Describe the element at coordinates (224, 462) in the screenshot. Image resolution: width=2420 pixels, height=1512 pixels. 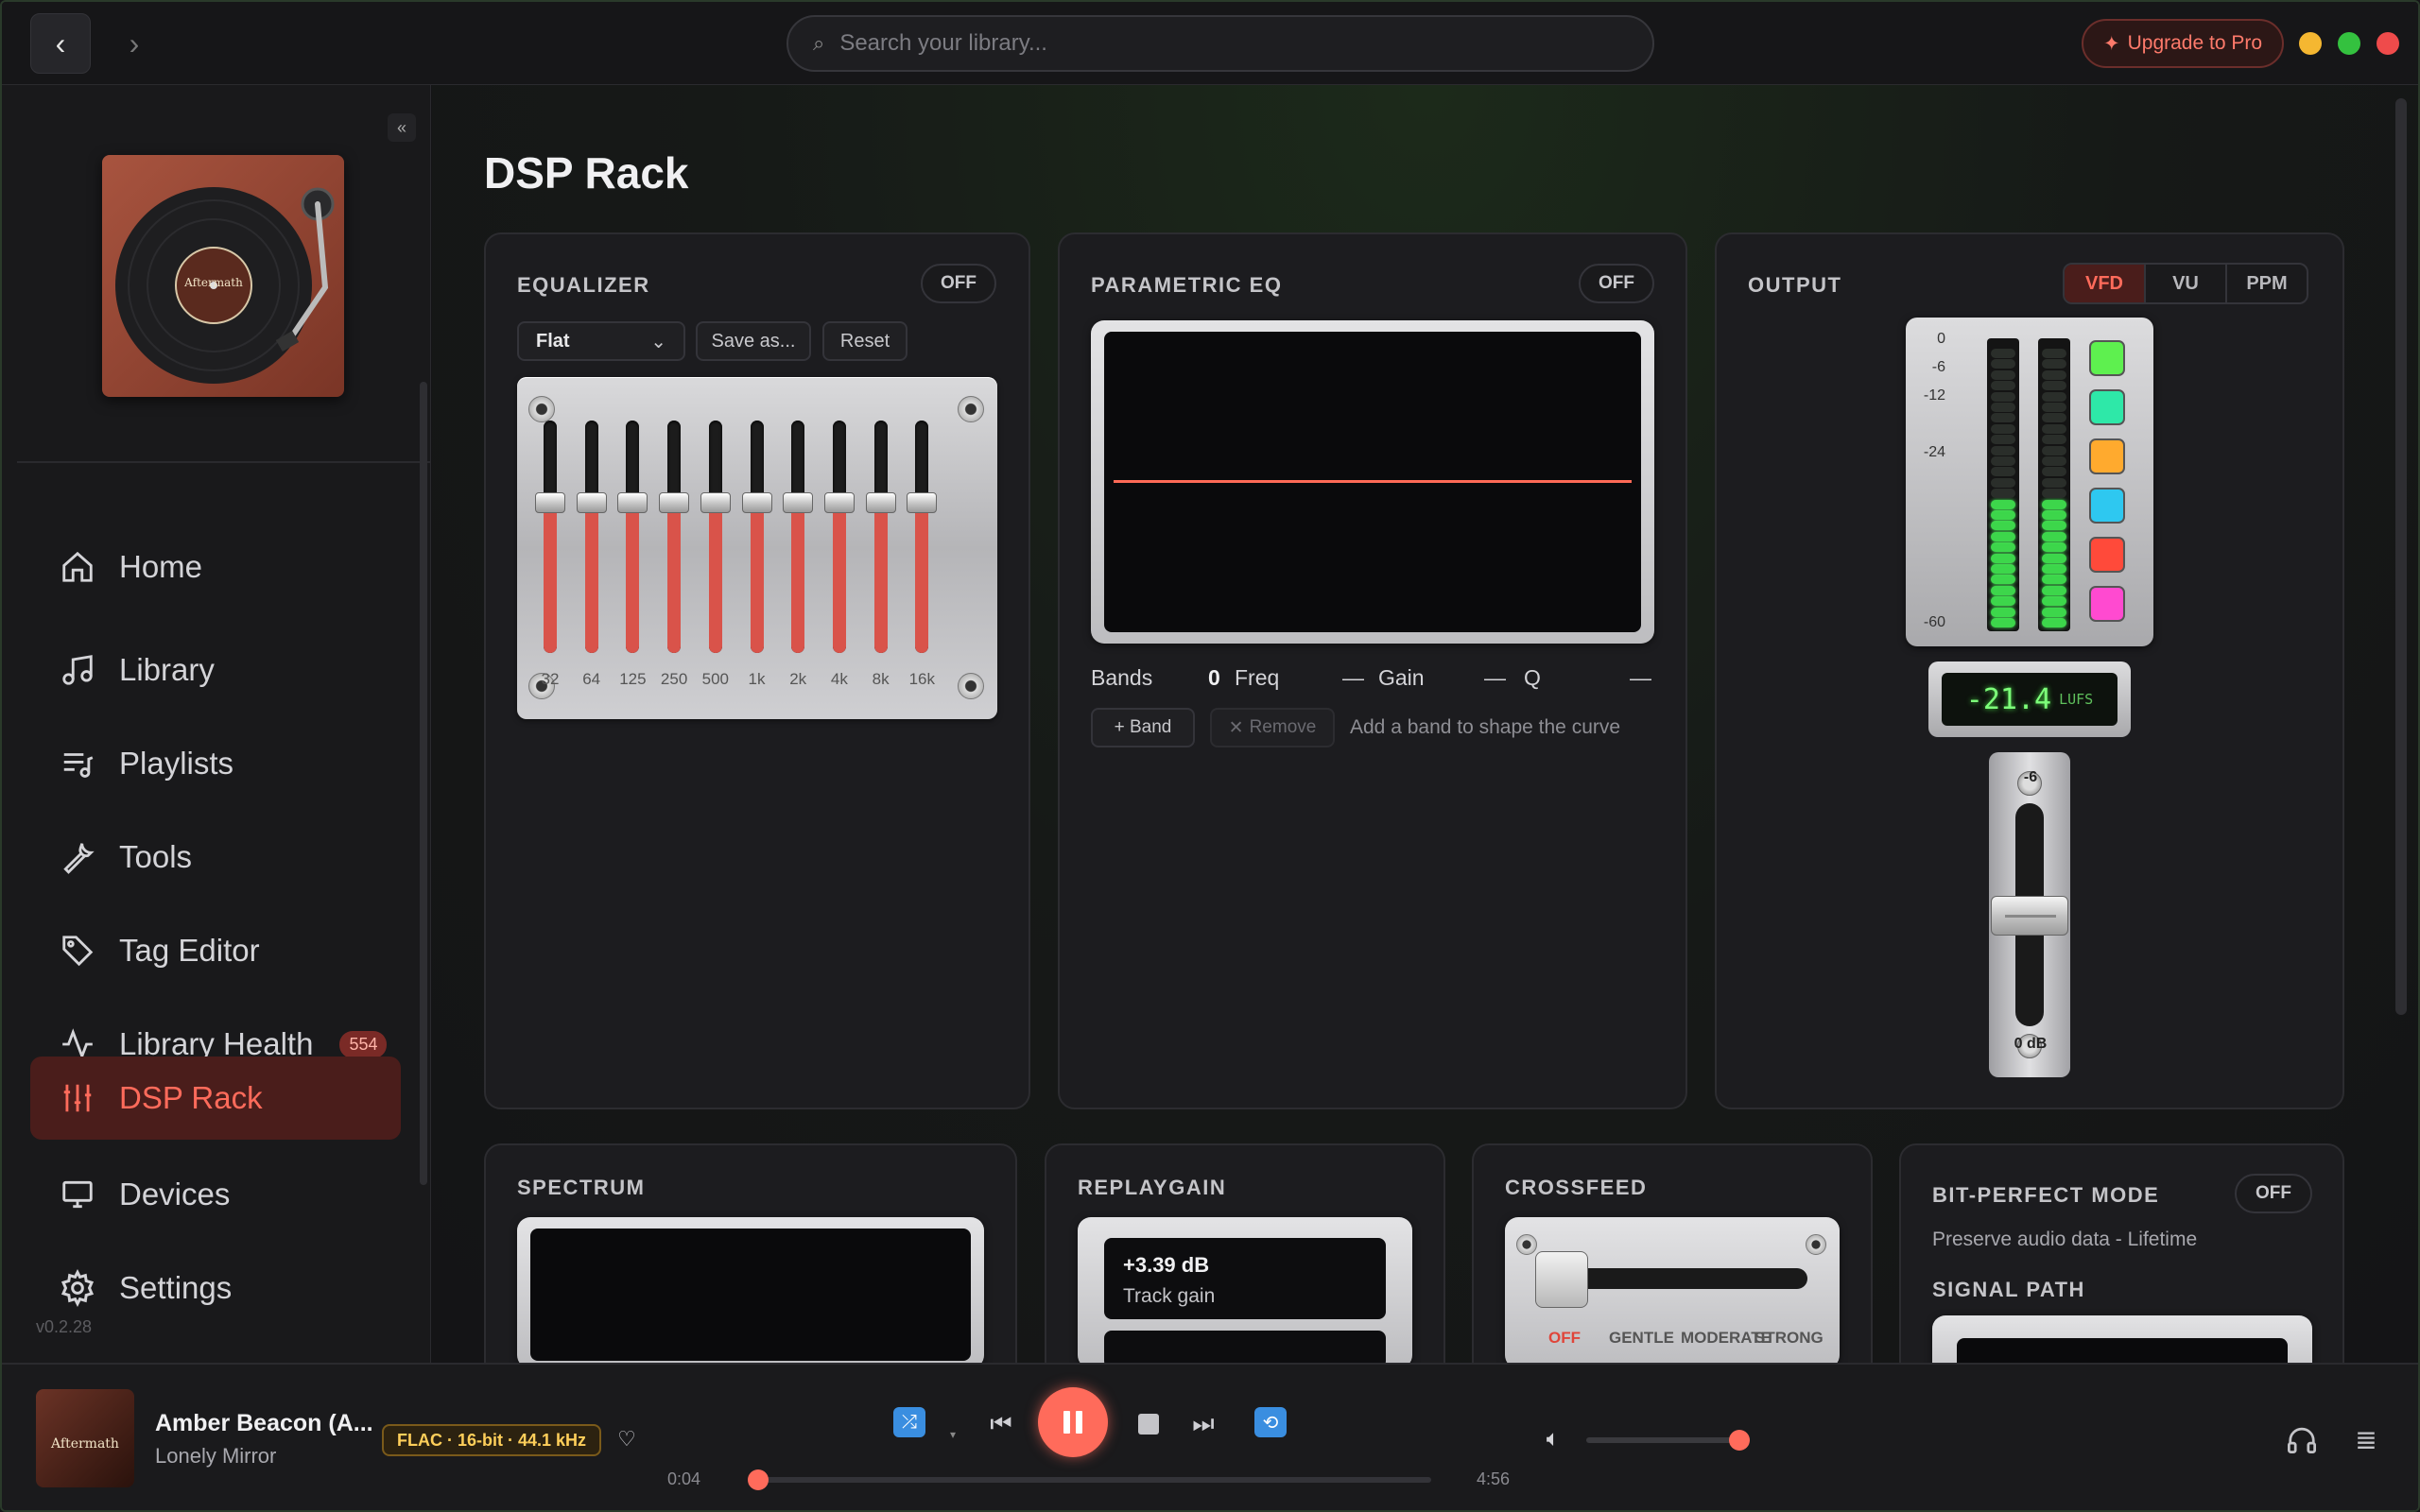
I see `sidebar-divider` at that location.